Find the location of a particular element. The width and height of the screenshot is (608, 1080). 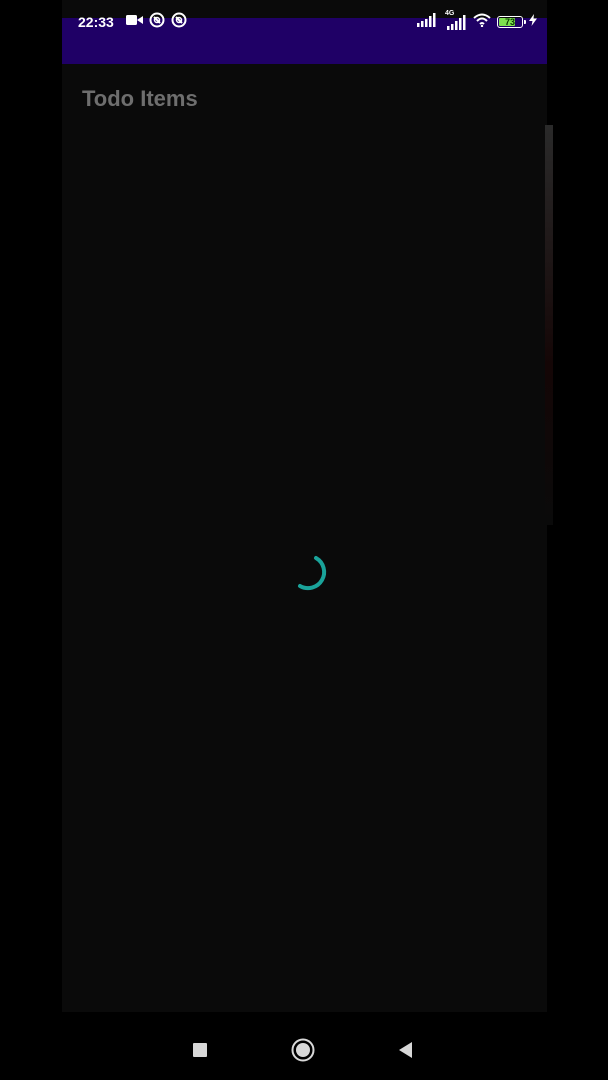

back-button is located at coordinates (406, 1050).